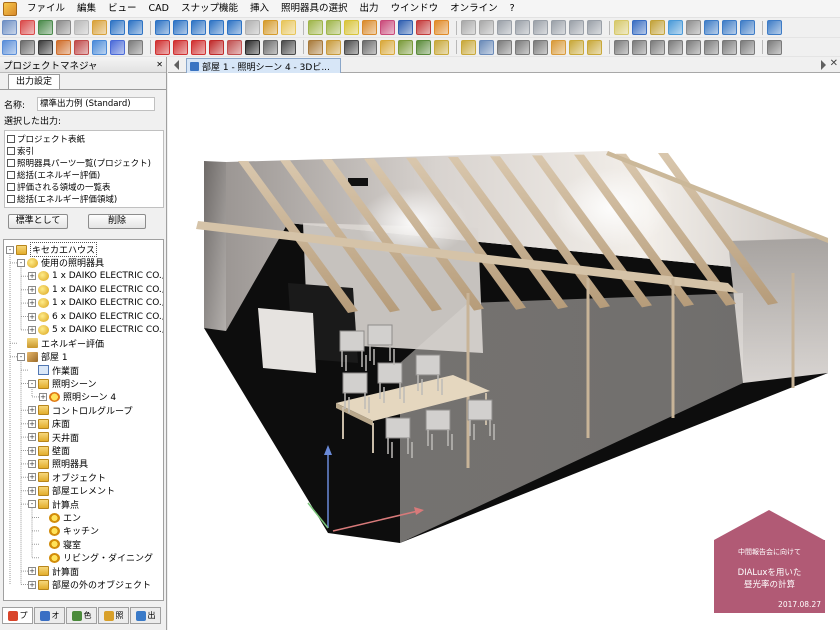 The image size is (840, 630). What do you see at coordinates (60, 343) in the screenshot?
I see `tree-item: エネルギー評価` at bounding box center [60, 343].